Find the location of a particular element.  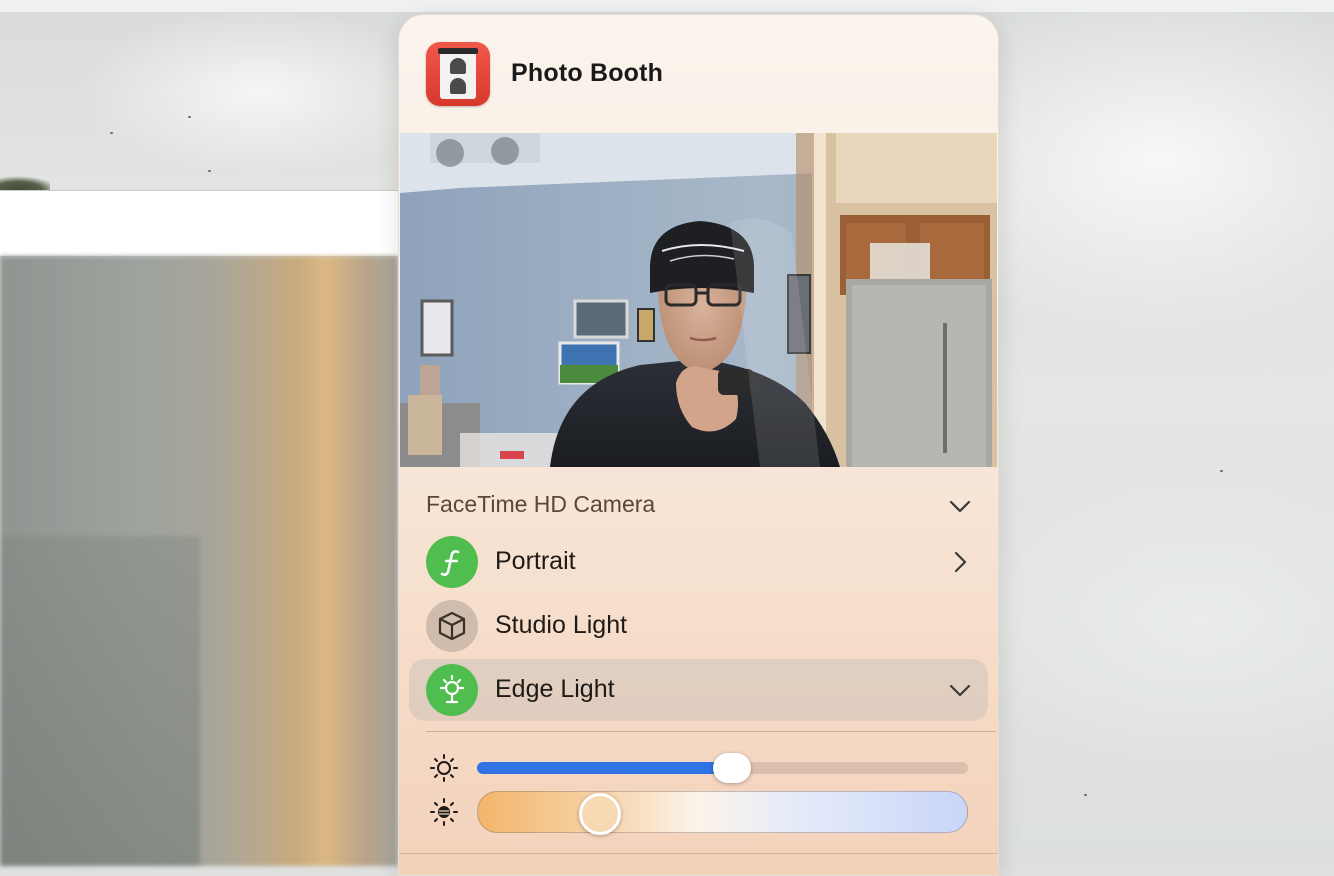

color-temperature-slider-knob is located at coordinates (600, 814).